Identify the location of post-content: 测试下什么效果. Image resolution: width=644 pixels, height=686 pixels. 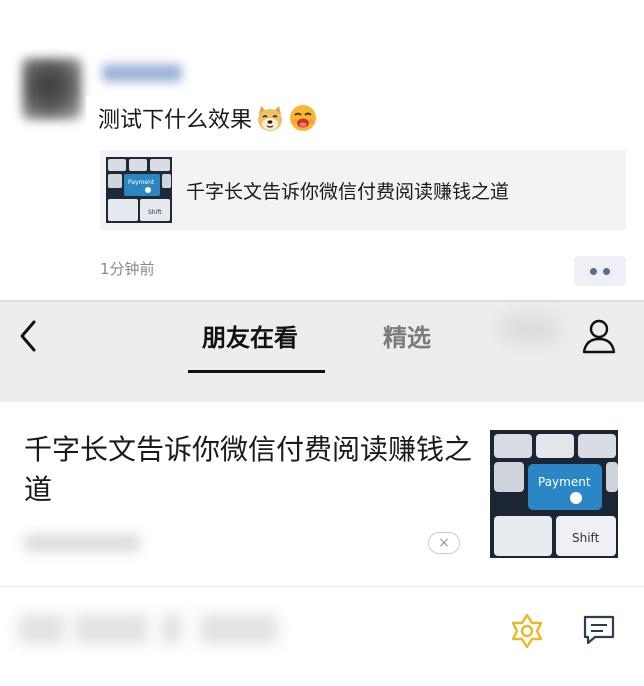
(206, 118).